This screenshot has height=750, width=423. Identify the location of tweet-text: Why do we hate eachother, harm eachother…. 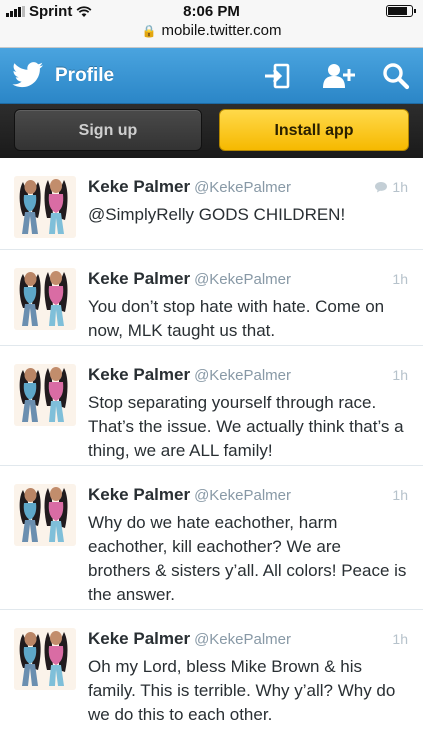
(247, 558).